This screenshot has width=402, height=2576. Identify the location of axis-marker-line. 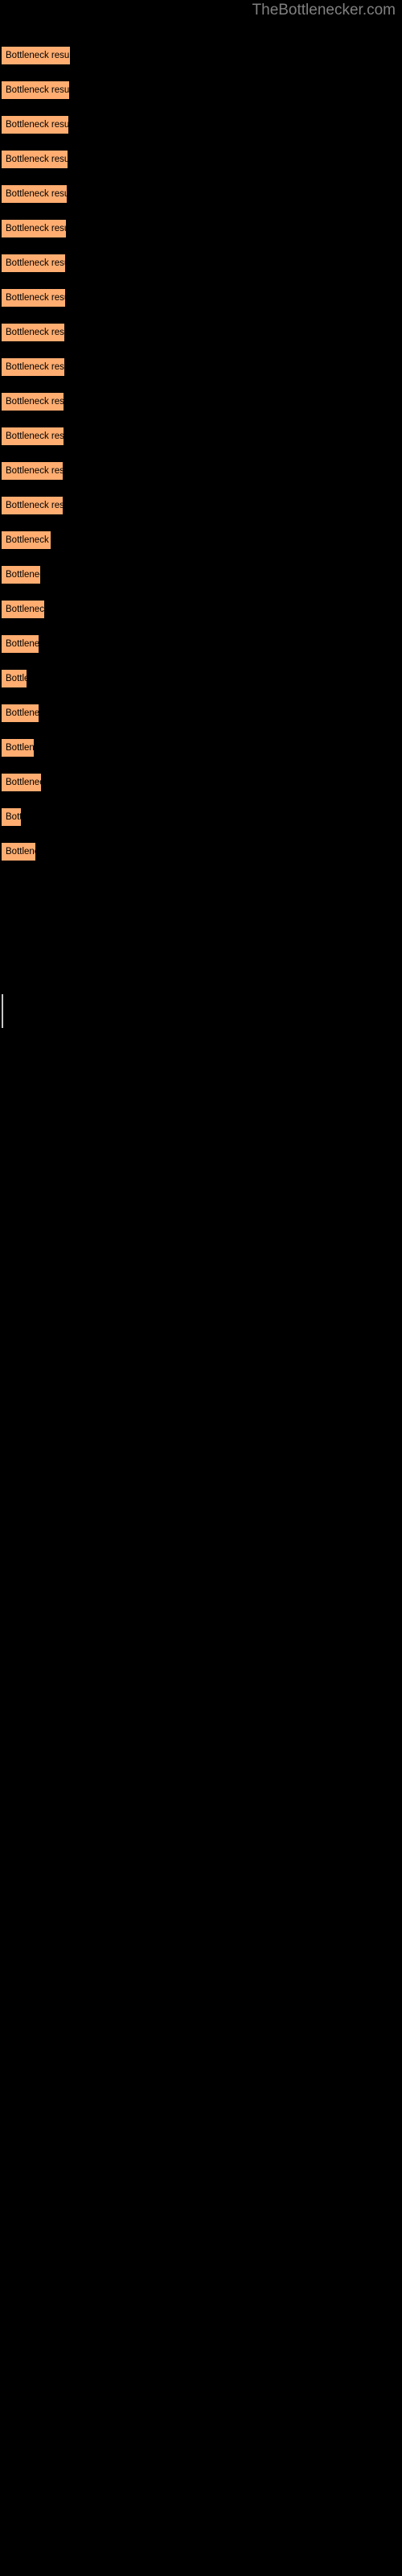
(2, 1011).